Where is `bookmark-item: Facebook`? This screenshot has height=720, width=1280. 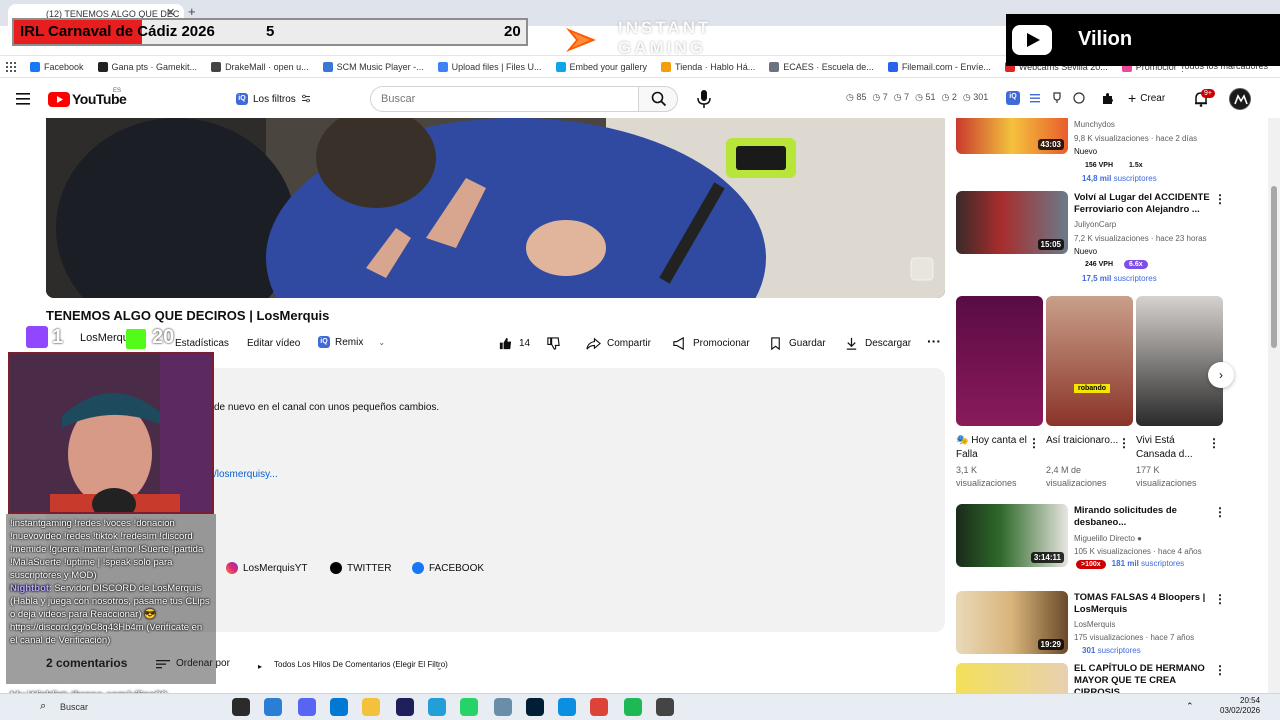
bookmark-item: Facebook is located at coordinates (57, 66).